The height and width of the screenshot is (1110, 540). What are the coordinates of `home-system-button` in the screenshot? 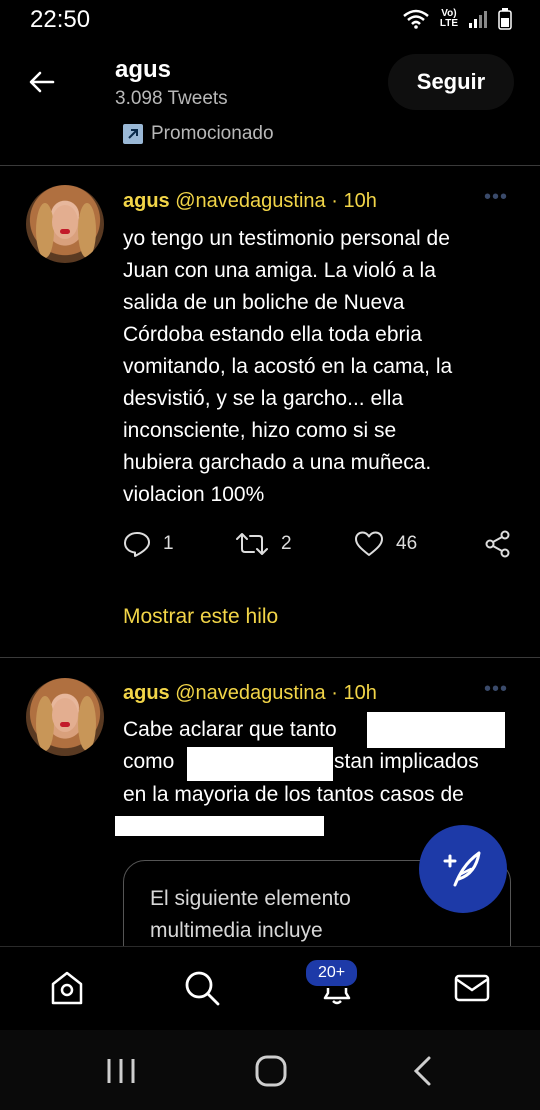 It's located at (271, 1073).